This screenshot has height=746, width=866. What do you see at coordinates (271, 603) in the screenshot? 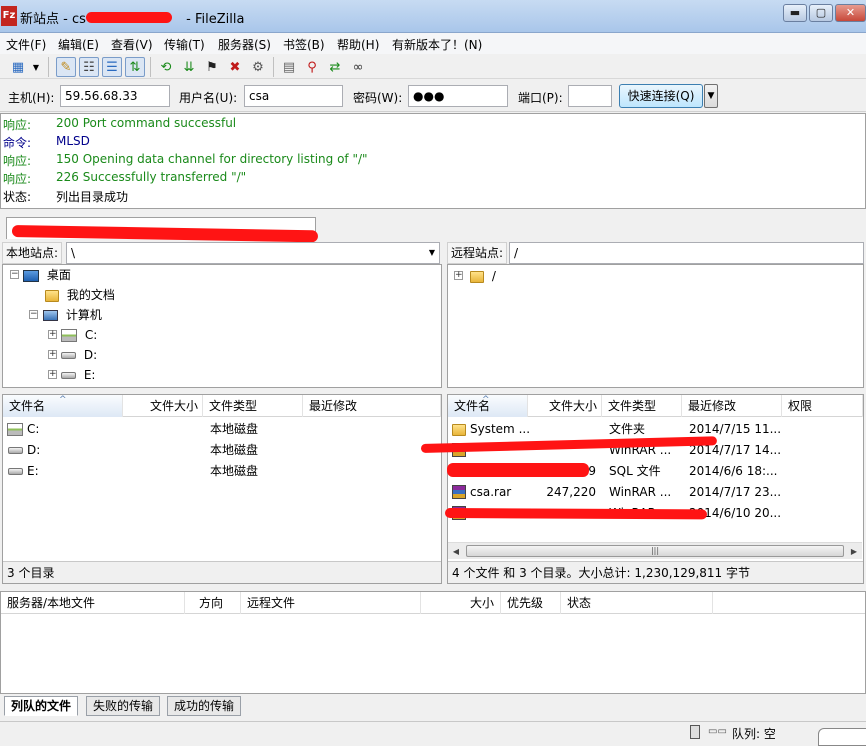
I see `column-label: 远程文件` at bounding box center [271, 603].